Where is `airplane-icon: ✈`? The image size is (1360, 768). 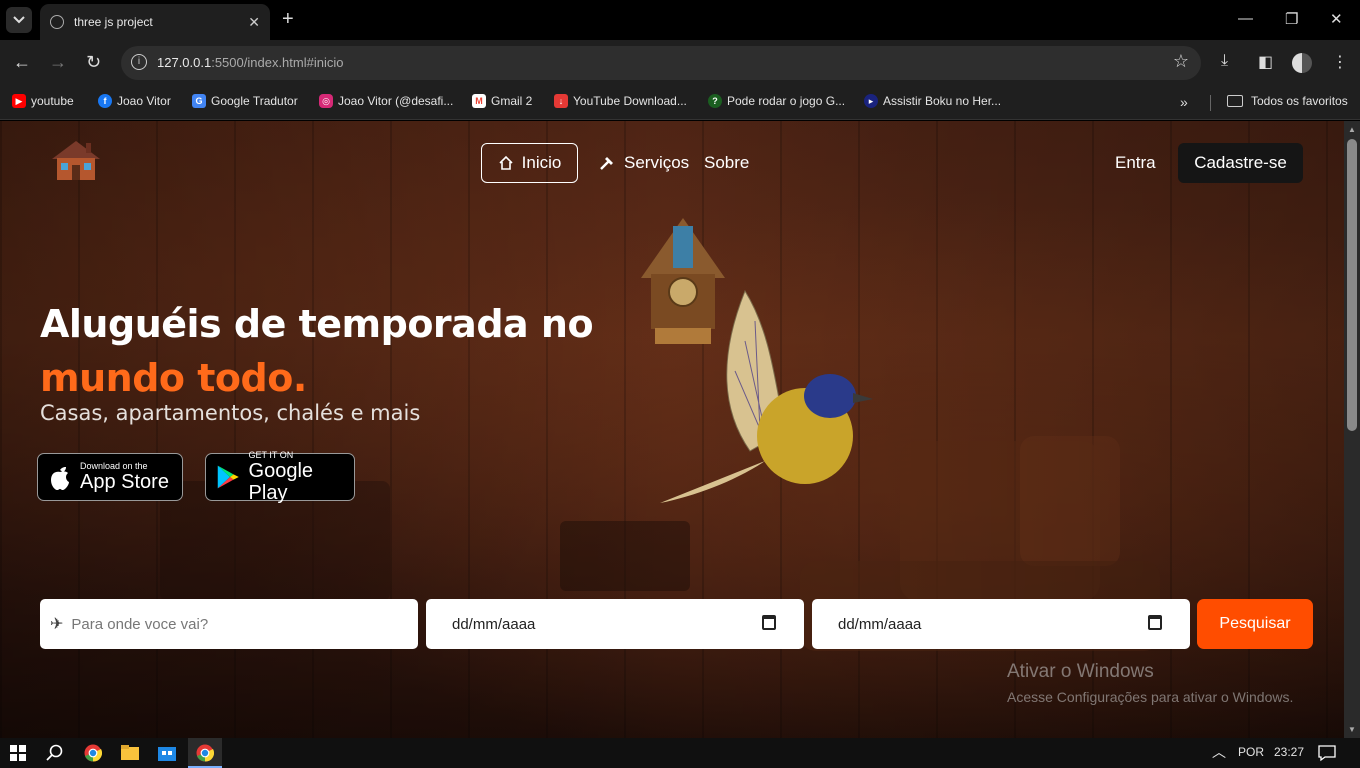
airplane-icon: ✈ is located at coordinates (57, 624).